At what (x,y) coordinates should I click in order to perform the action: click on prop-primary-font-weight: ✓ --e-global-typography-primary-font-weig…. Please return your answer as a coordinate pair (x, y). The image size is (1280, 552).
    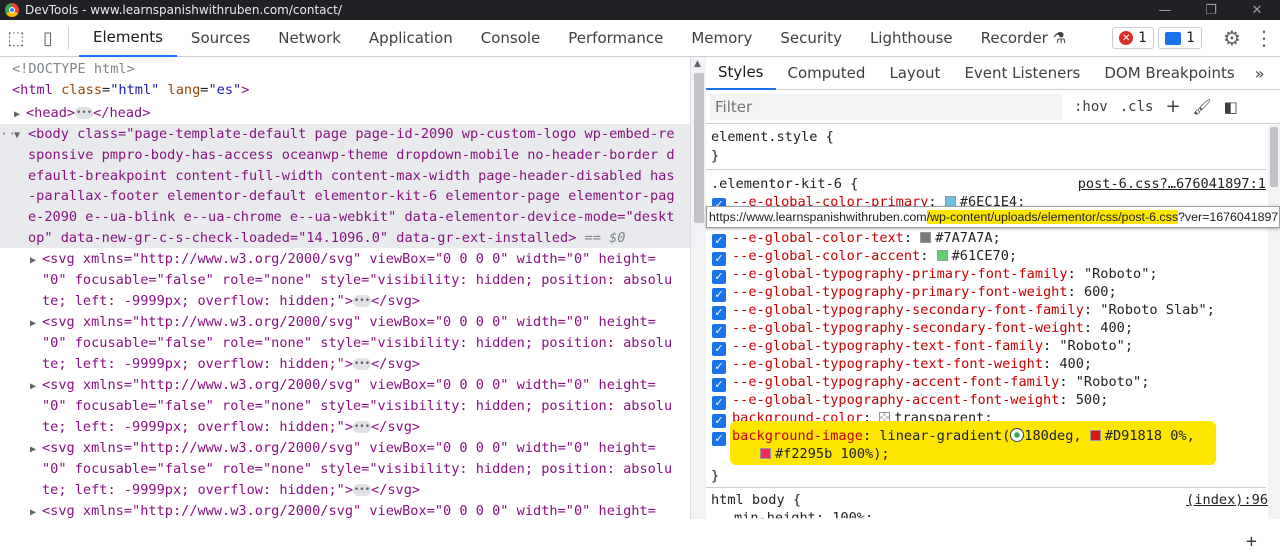
    Looking at the image, I should click on (914, 292).